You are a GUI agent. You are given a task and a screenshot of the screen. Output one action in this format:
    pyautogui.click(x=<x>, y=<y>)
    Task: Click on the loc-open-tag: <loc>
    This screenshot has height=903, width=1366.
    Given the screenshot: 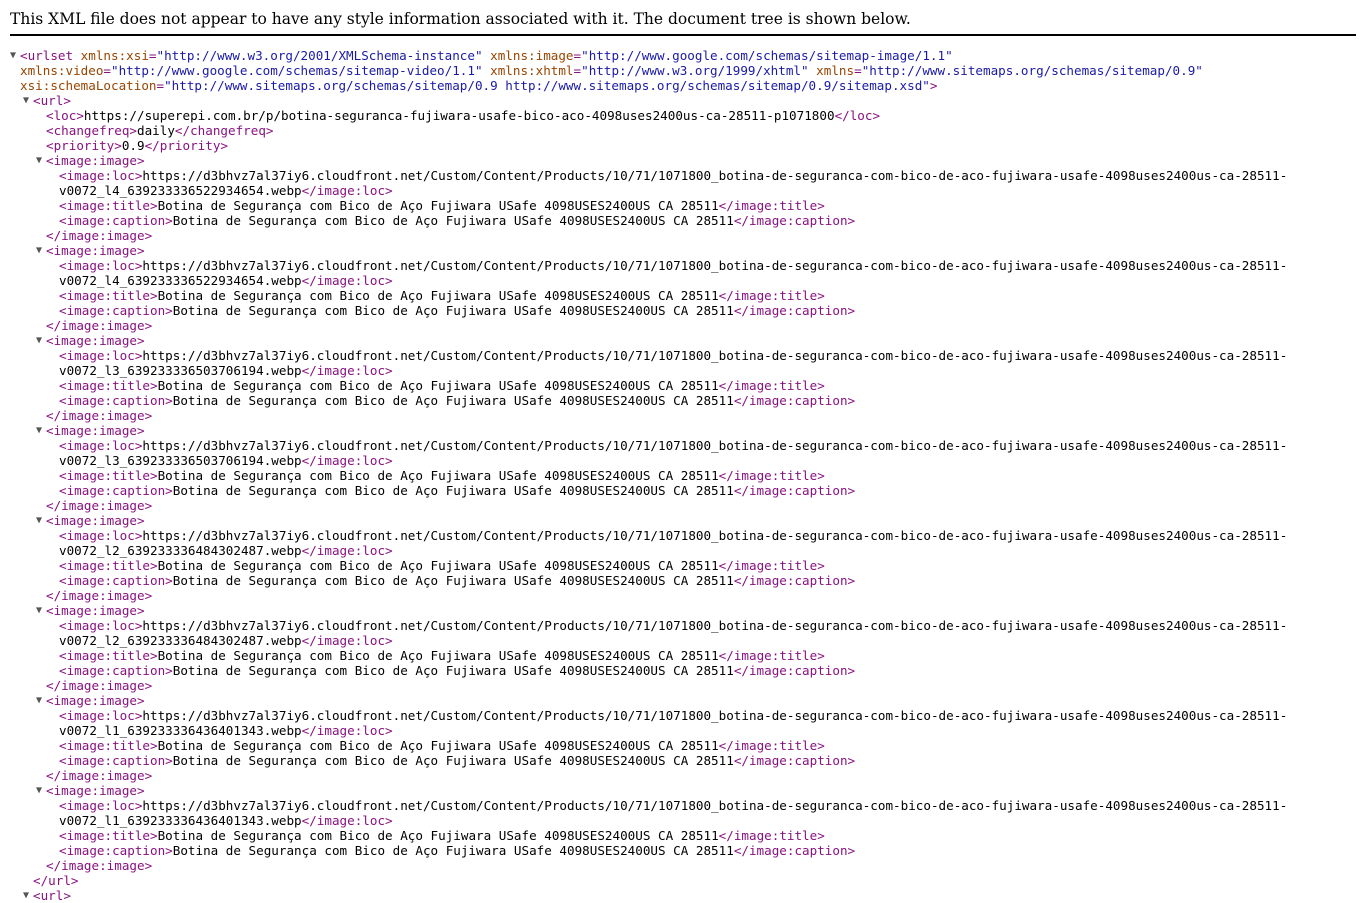 What is the action you would take?
    pyautogui.click(x=65, y=115)
    